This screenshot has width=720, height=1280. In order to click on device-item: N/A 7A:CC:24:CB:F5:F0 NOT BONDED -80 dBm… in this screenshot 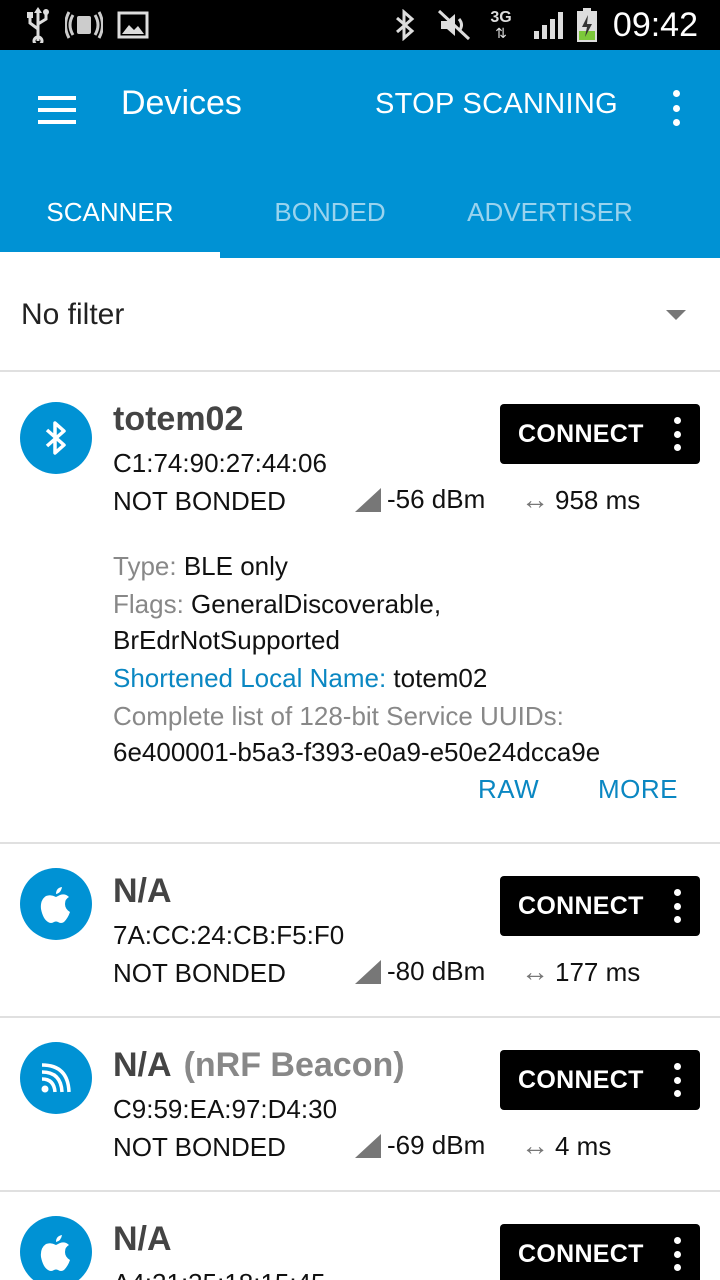, I will do `click(360, 931)`.